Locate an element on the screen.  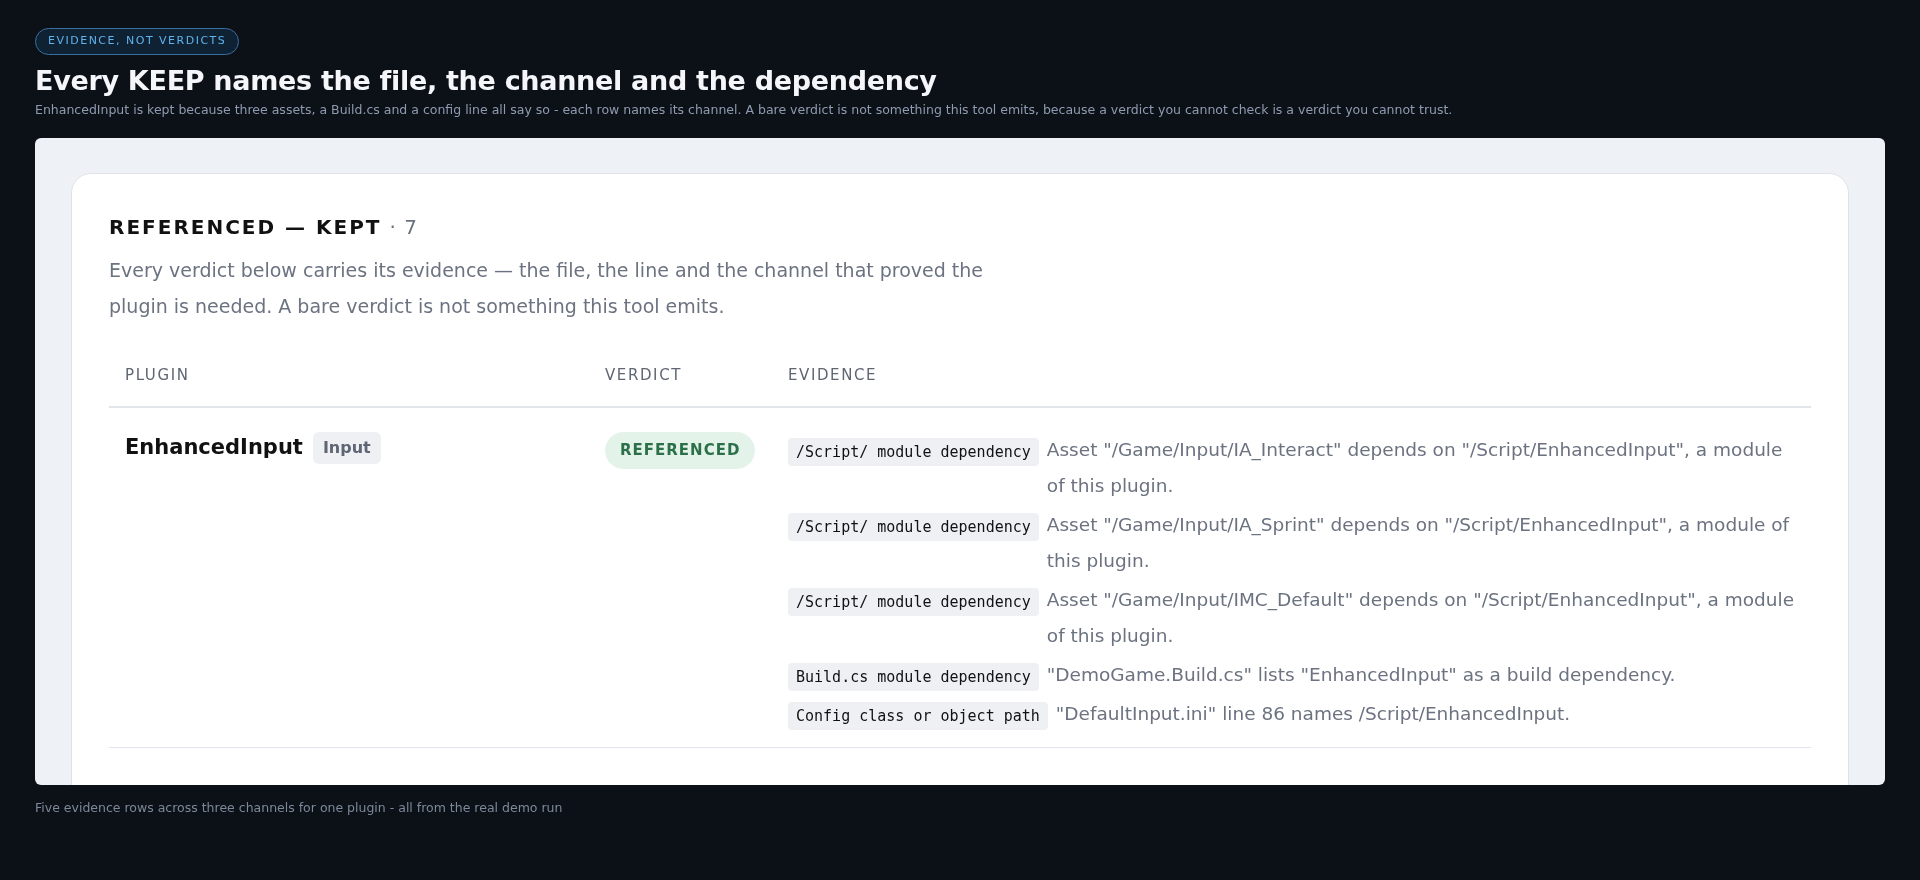
page-title: Every KEEP names the file, the channel and the dependency is located at coordinates (486, 80).